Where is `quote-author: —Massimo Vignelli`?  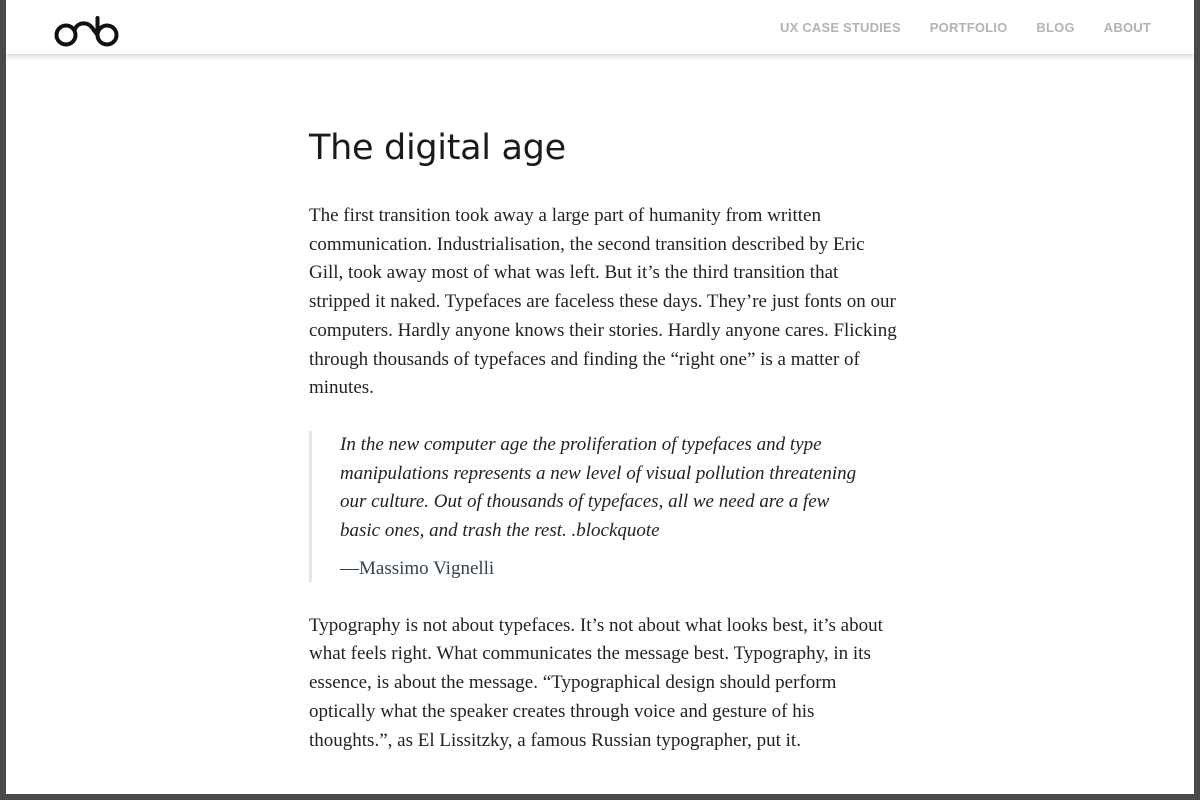
quote-author: —Massimo Vignelli is located at coordinates (417, 568).